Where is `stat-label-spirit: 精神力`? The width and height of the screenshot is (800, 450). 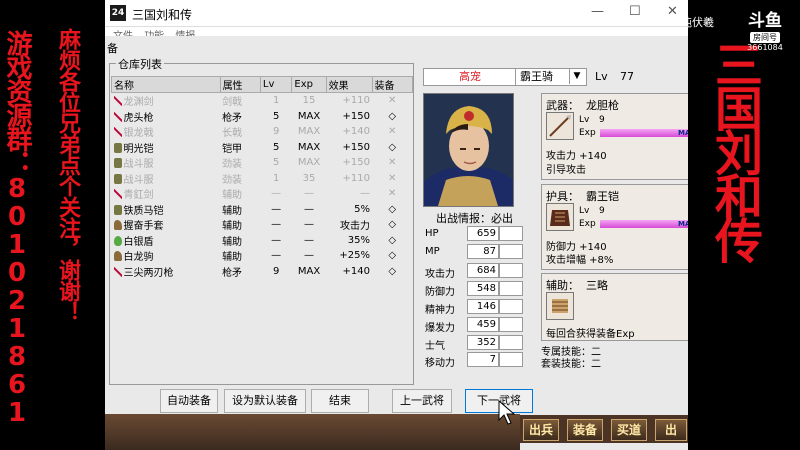 stat-label-spirit: 精神力 is located at coordinates (440, 310).